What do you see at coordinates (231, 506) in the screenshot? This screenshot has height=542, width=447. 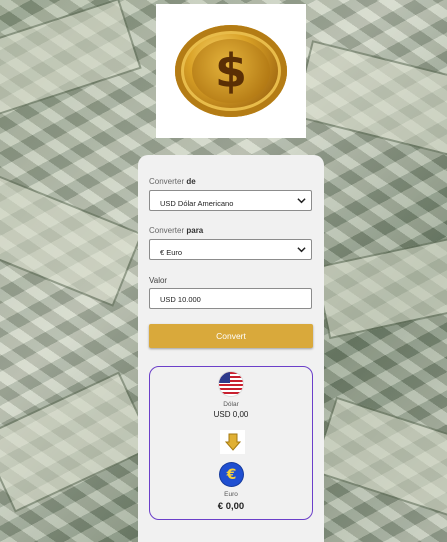 I see `to-currency-result: € 0,00` at bounding box center [231, 506].